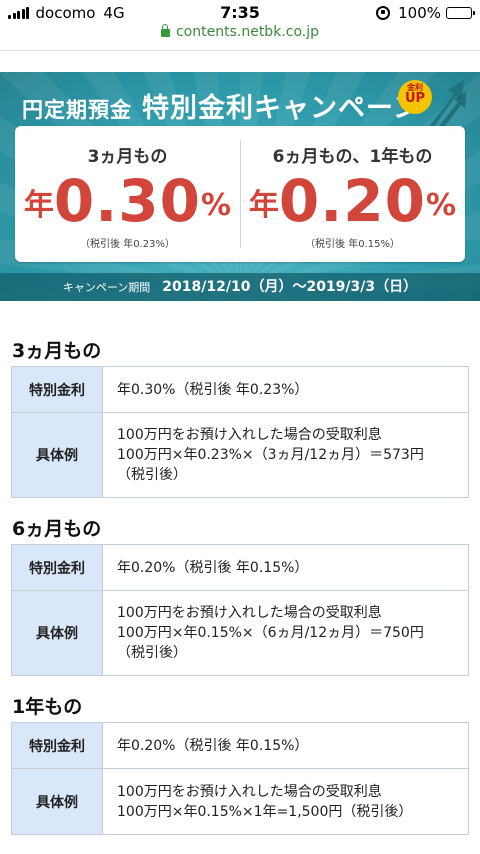  What do you see at coordinates (270, 633) in the screenshot?
I see `example-line: 100万円×年0.15%×（6ヵ月/12ヵ月）＝750円` at bounding box center [270, 633].